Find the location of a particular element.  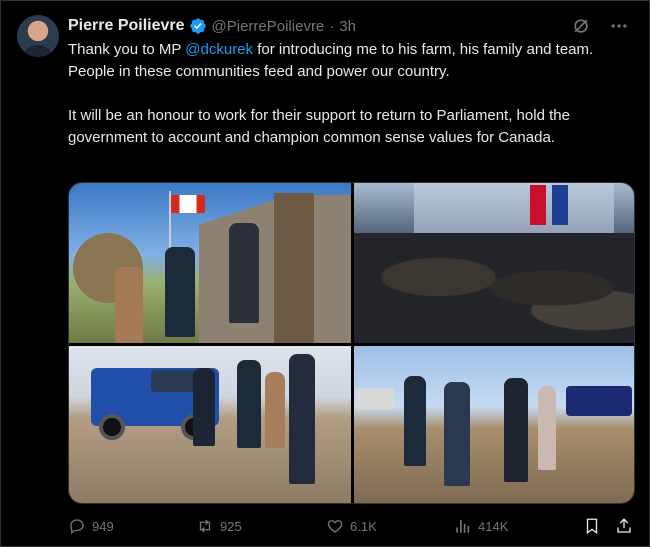

timestamp: 3h is located at coordinates (347, 26).